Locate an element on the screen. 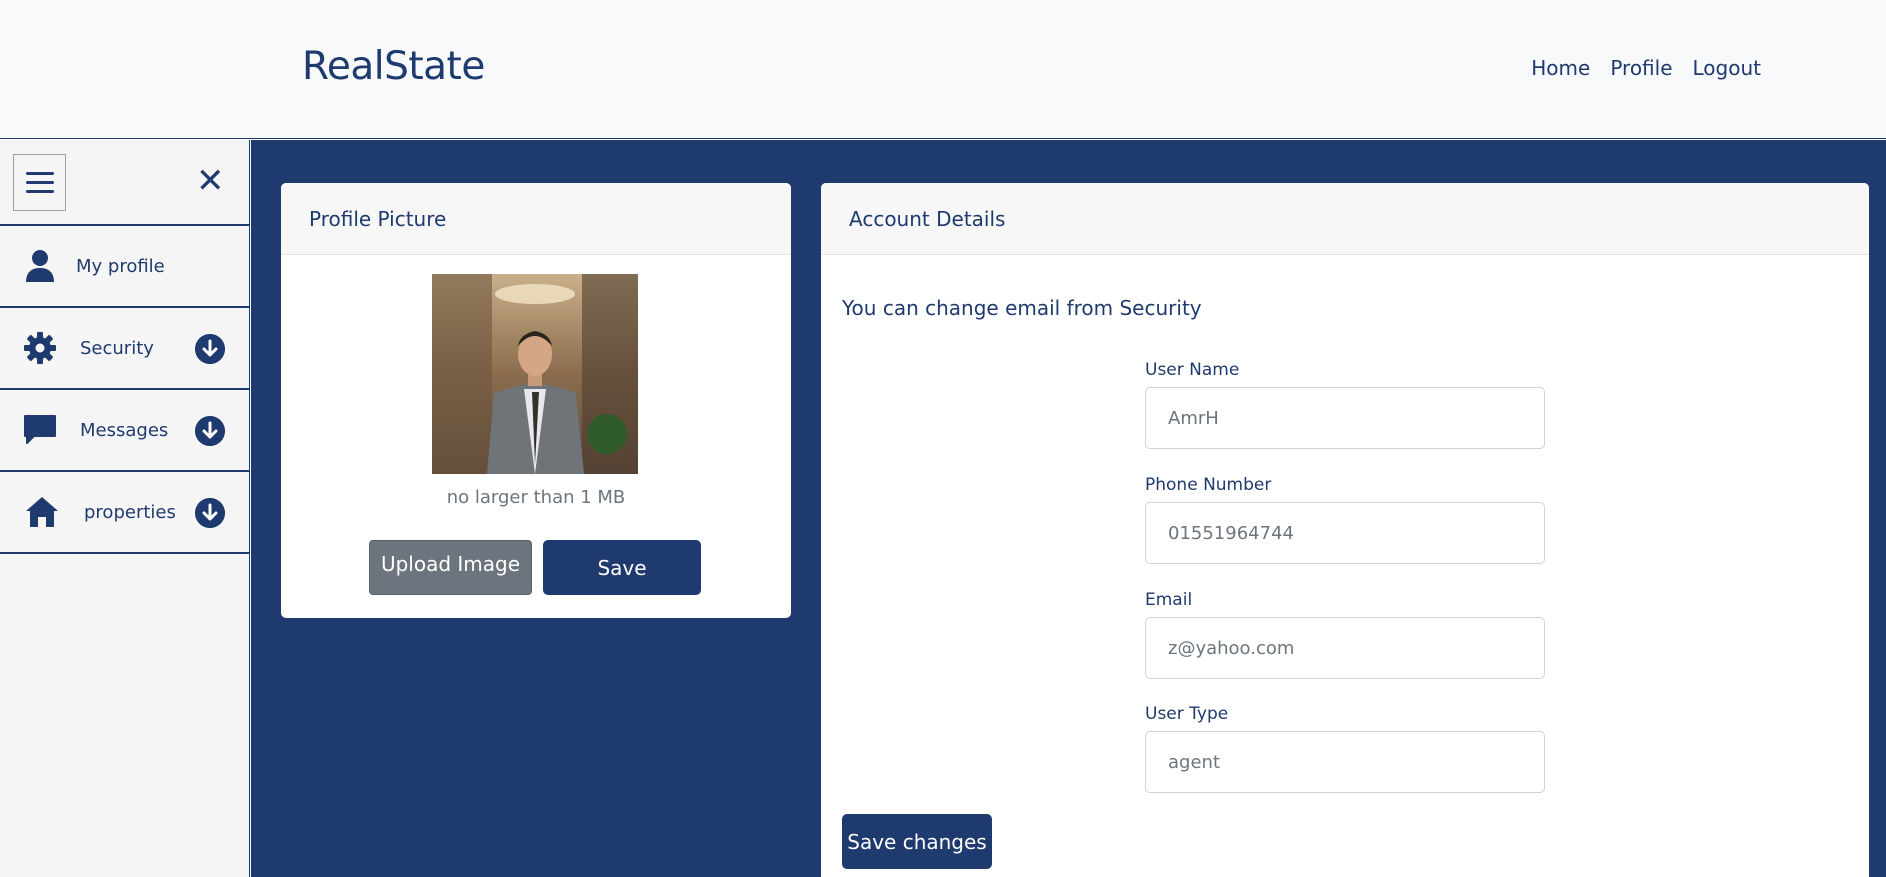  upload-image-button: Upload Image is located at coordinates (450, 567).